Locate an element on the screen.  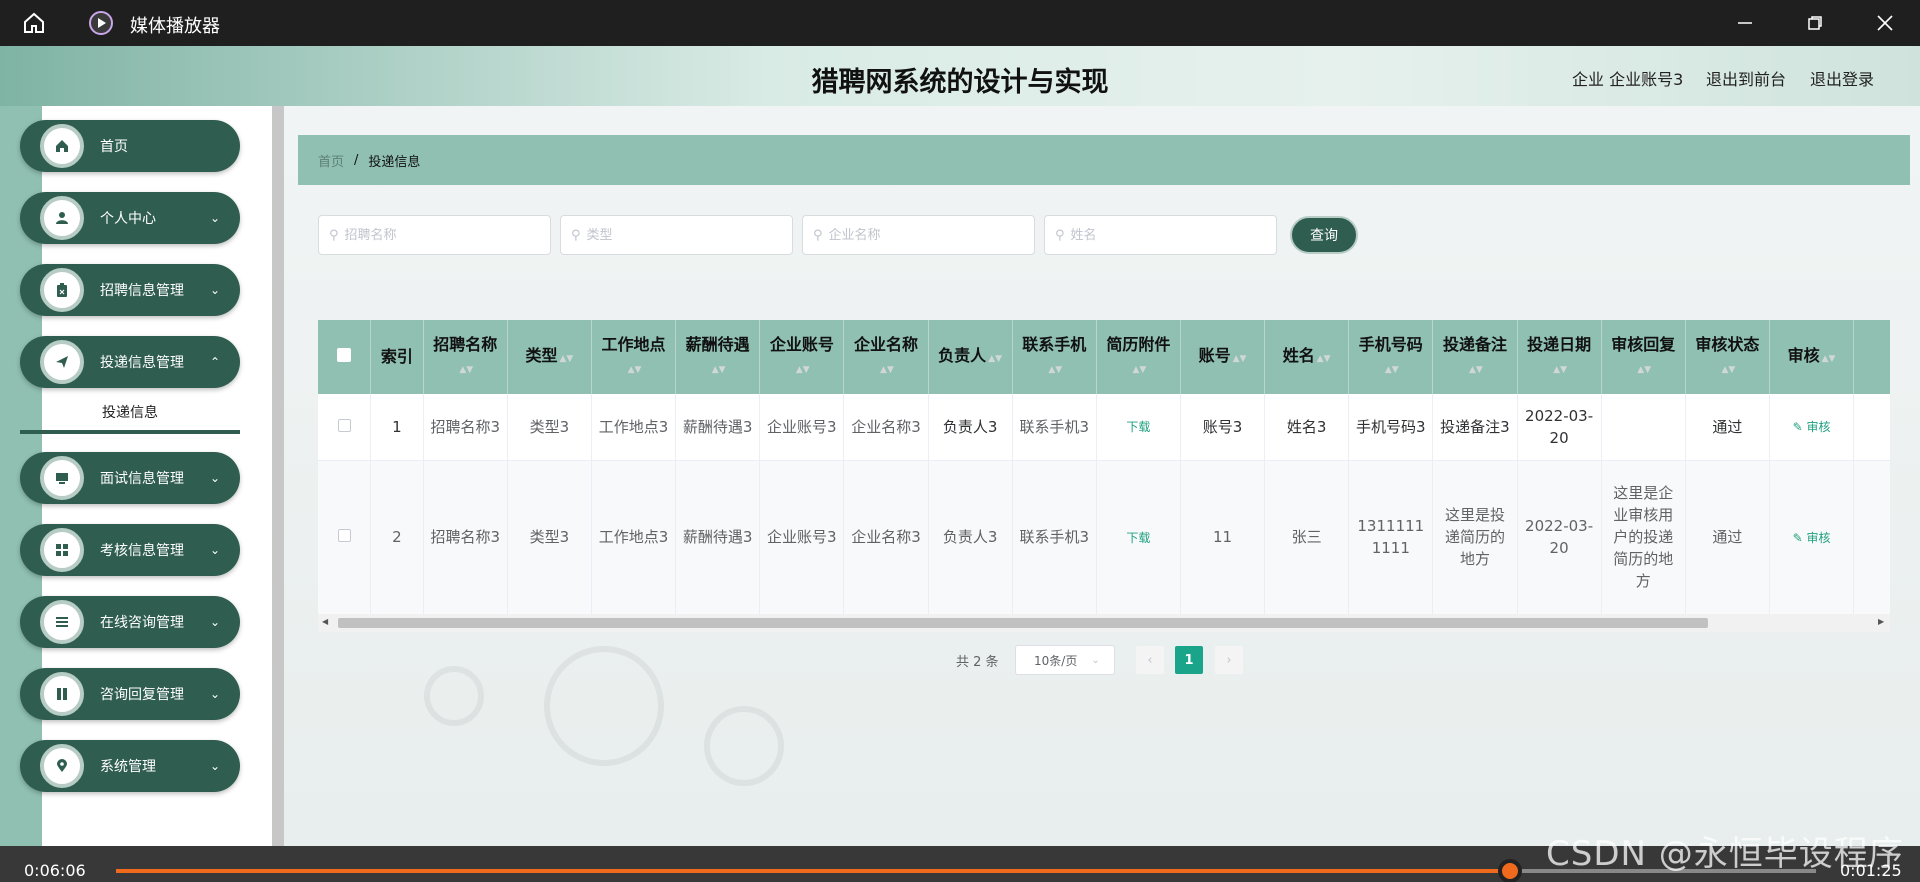
scroll-left-icon: ◀ is located at coordinates (325, 621).